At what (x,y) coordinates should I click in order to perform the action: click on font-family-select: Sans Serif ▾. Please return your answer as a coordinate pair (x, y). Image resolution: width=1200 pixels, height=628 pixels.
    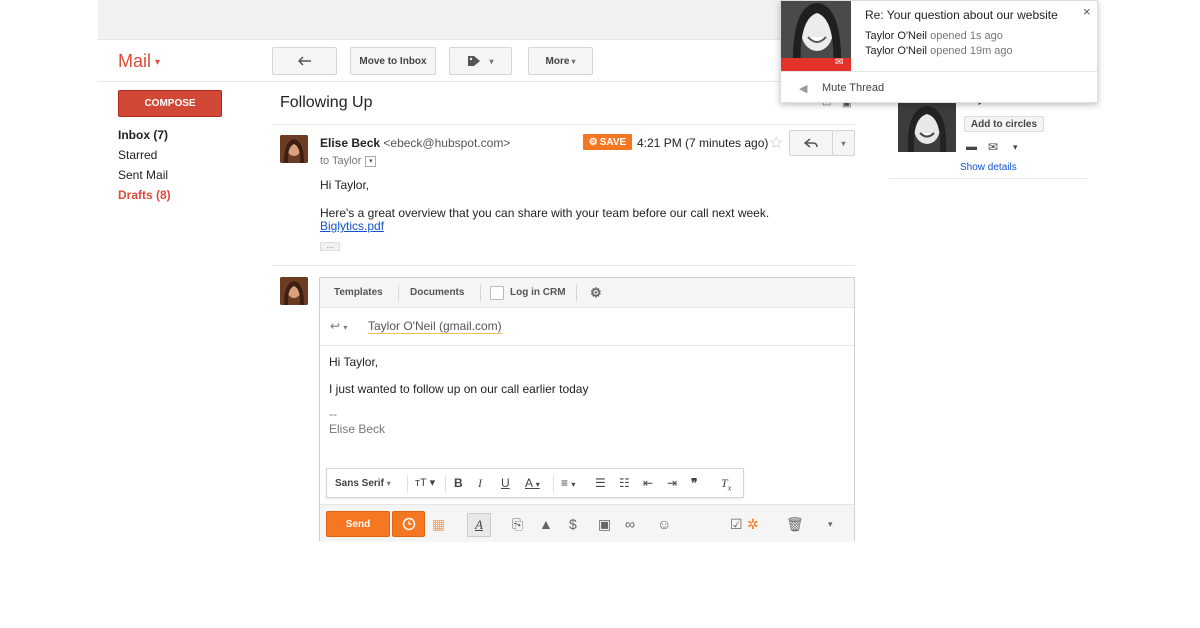
    Looking at the image, I should click on (363, 483).